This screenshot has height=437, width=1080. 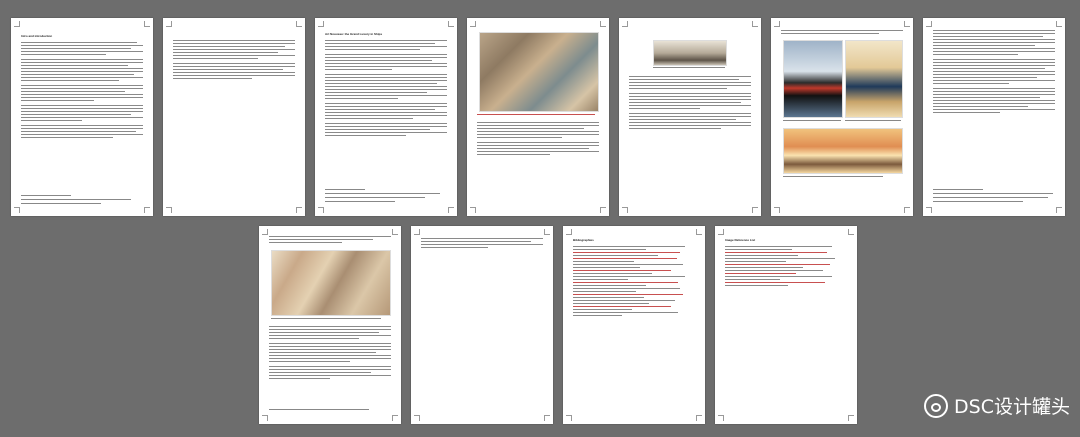 What do you see at coordinates (539, 72) in the screenshot?
I see `illustration-image` at bounding box center [539, 72].